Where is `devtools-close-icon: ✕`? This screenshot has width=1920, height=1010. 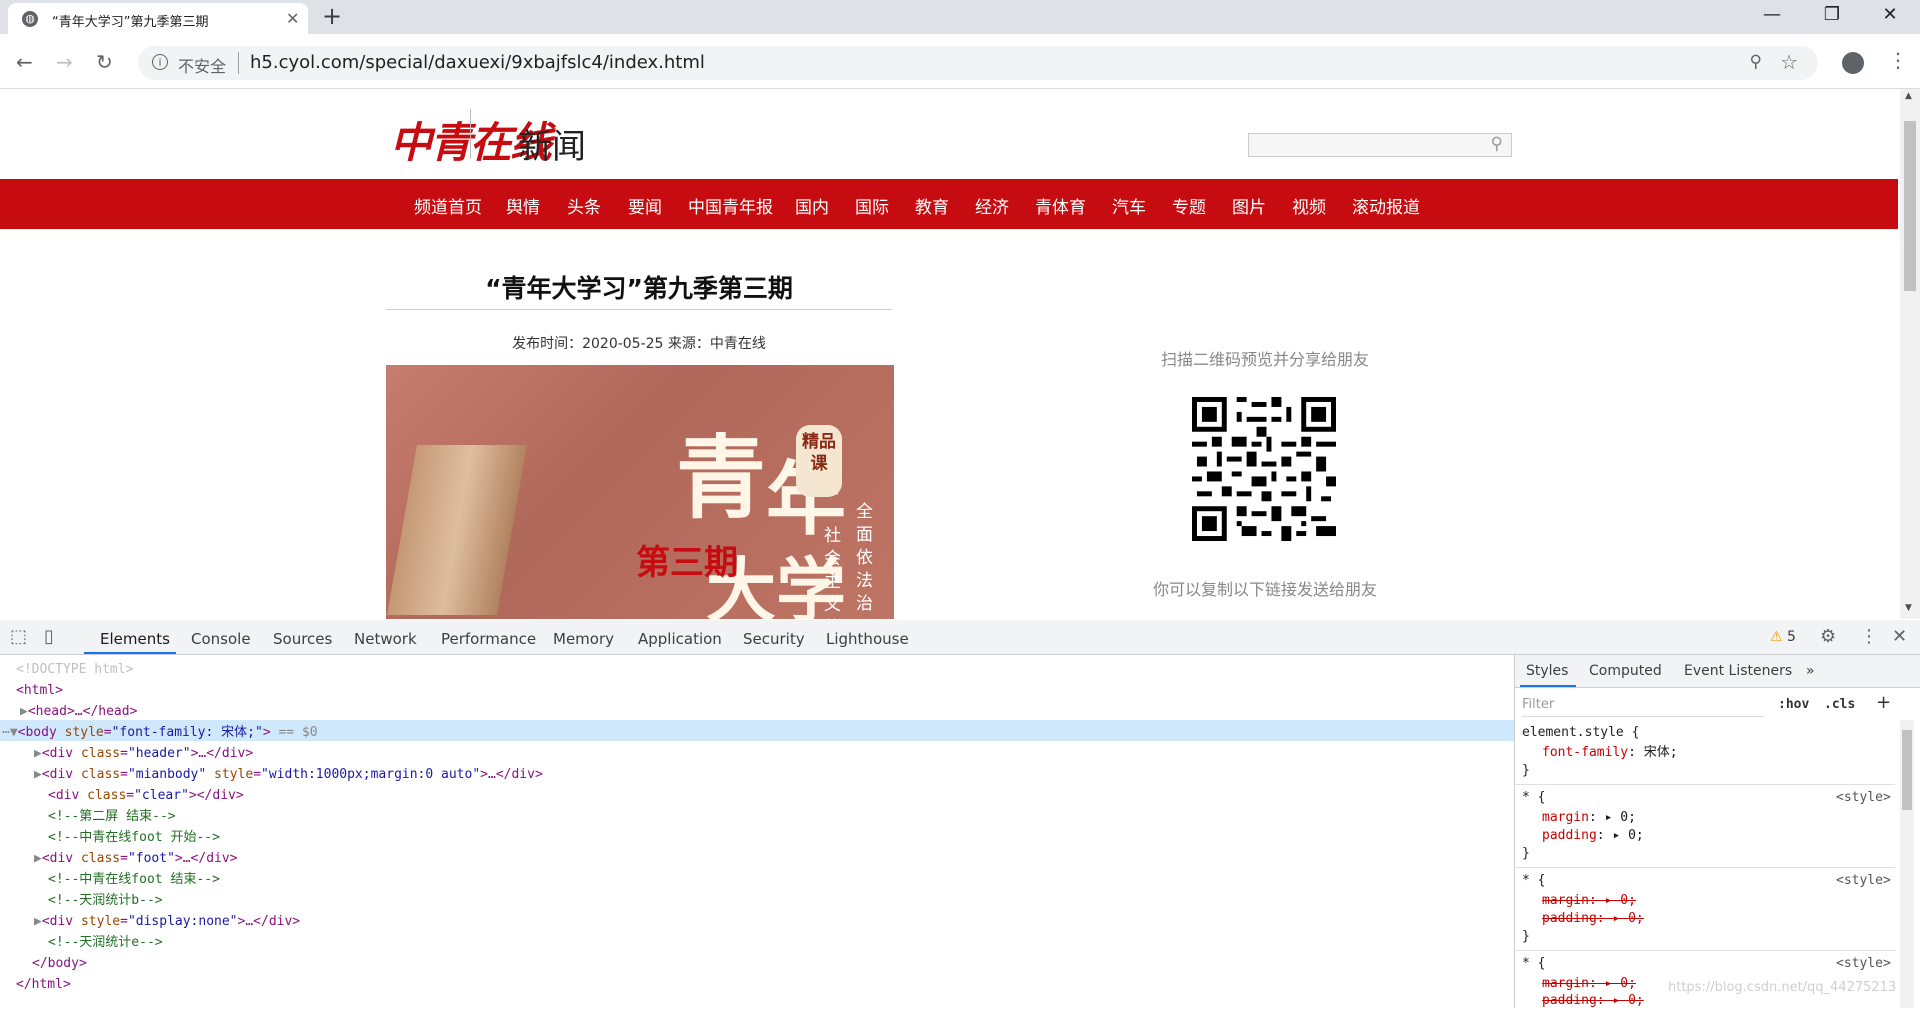
devtools-close-icon: ✕ is located at coordinates (1899, 636).